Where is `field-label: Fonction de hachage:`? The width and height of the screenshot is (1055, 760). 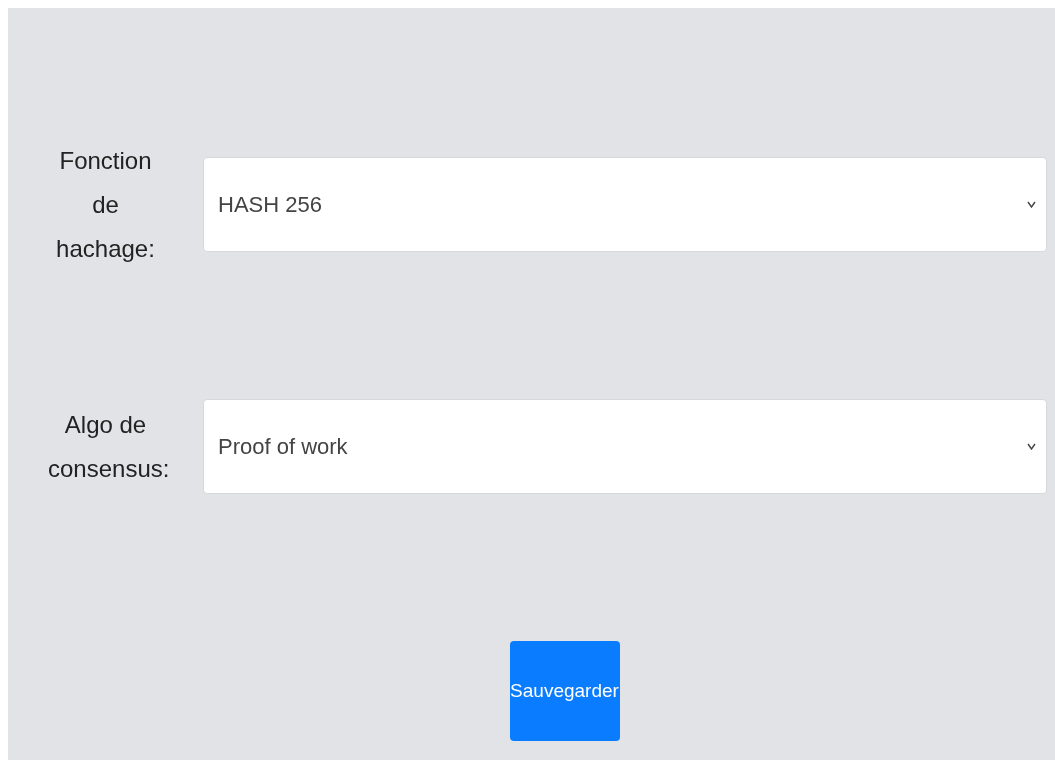
field-label: Fonction de hachage: is located at coordinates (105, 204).